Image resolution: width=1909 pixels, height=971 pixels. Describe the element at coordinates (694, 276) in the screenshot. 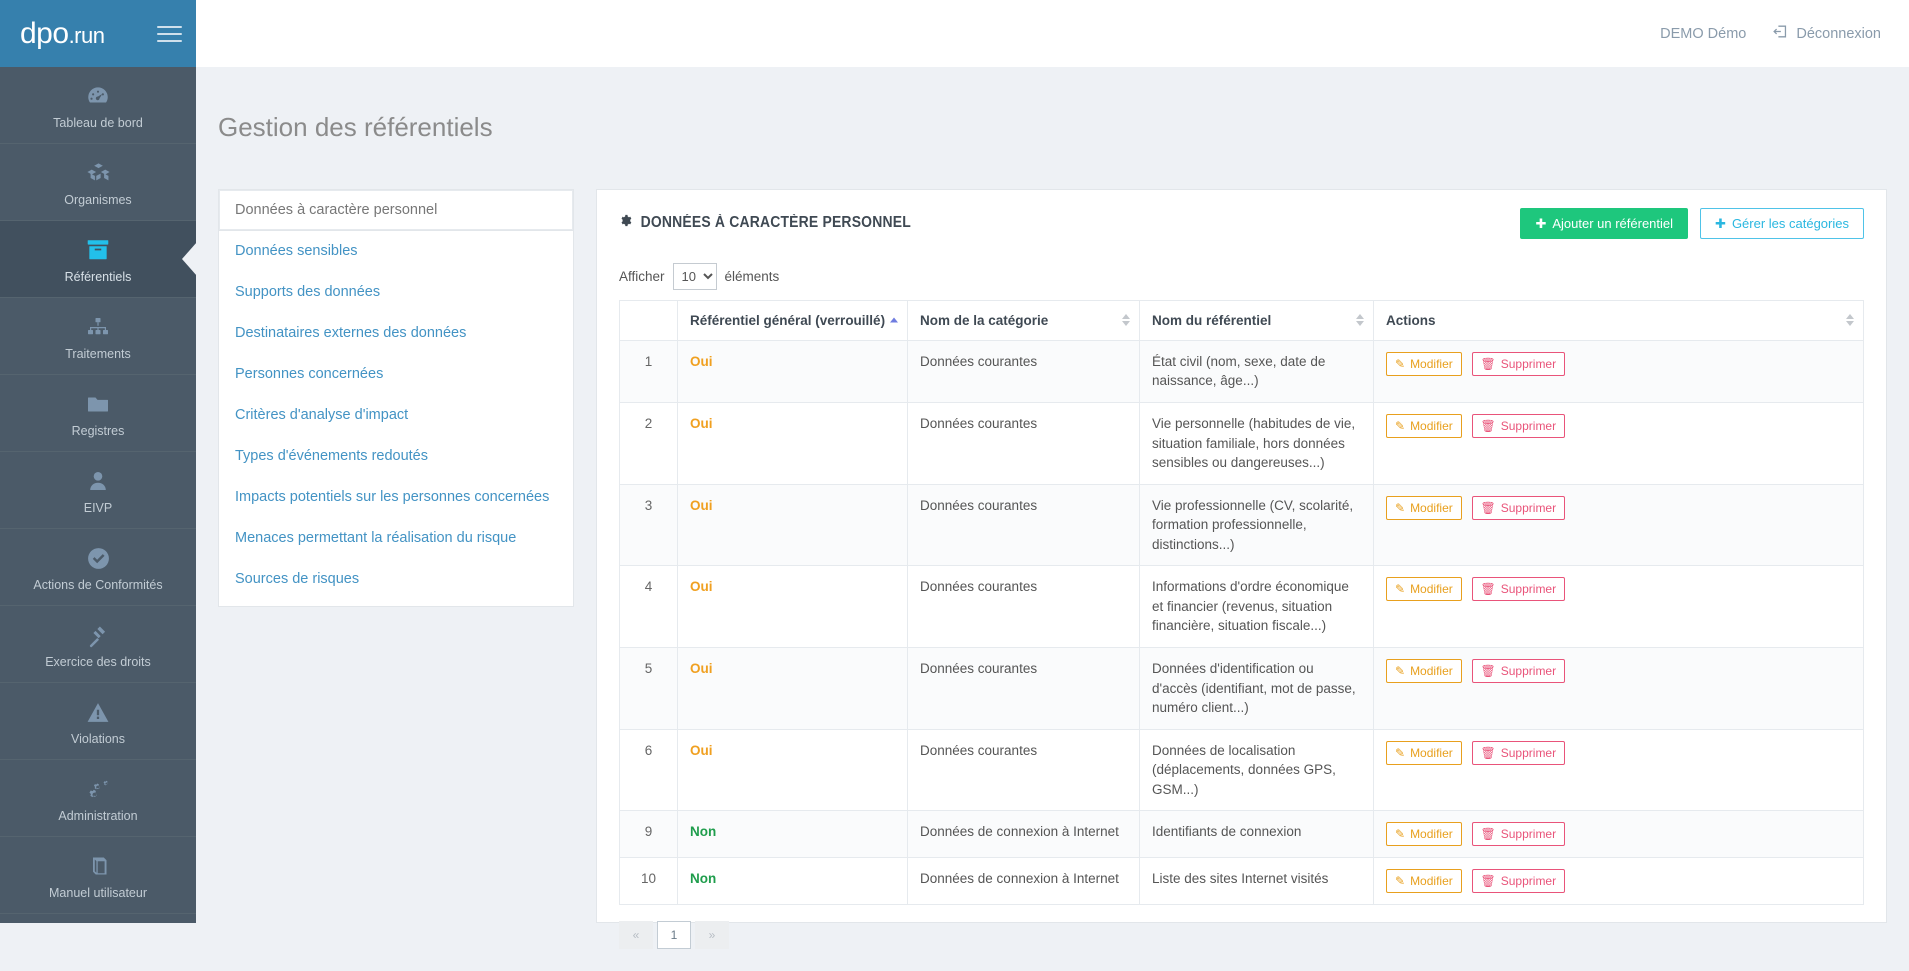

I see `table-length-select: 10 25 50 100` at that location.